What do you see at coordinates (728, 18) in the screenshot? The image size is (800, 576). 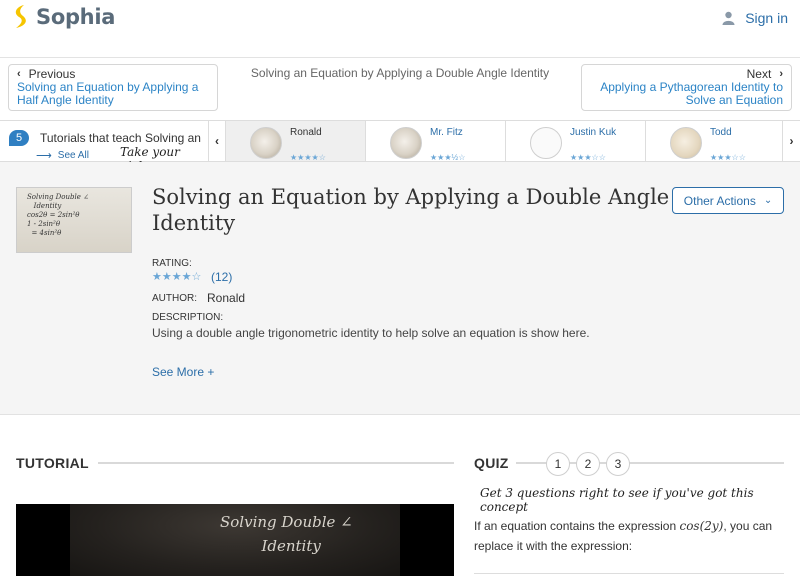 I see `user-icon` at bounding box center [728, 18].